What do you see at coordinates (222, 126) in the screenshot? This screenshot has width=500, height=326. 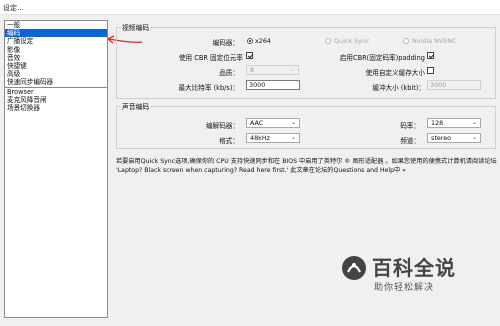 I see `codec-label: 编解码器：` at bounding box center [222, 126].